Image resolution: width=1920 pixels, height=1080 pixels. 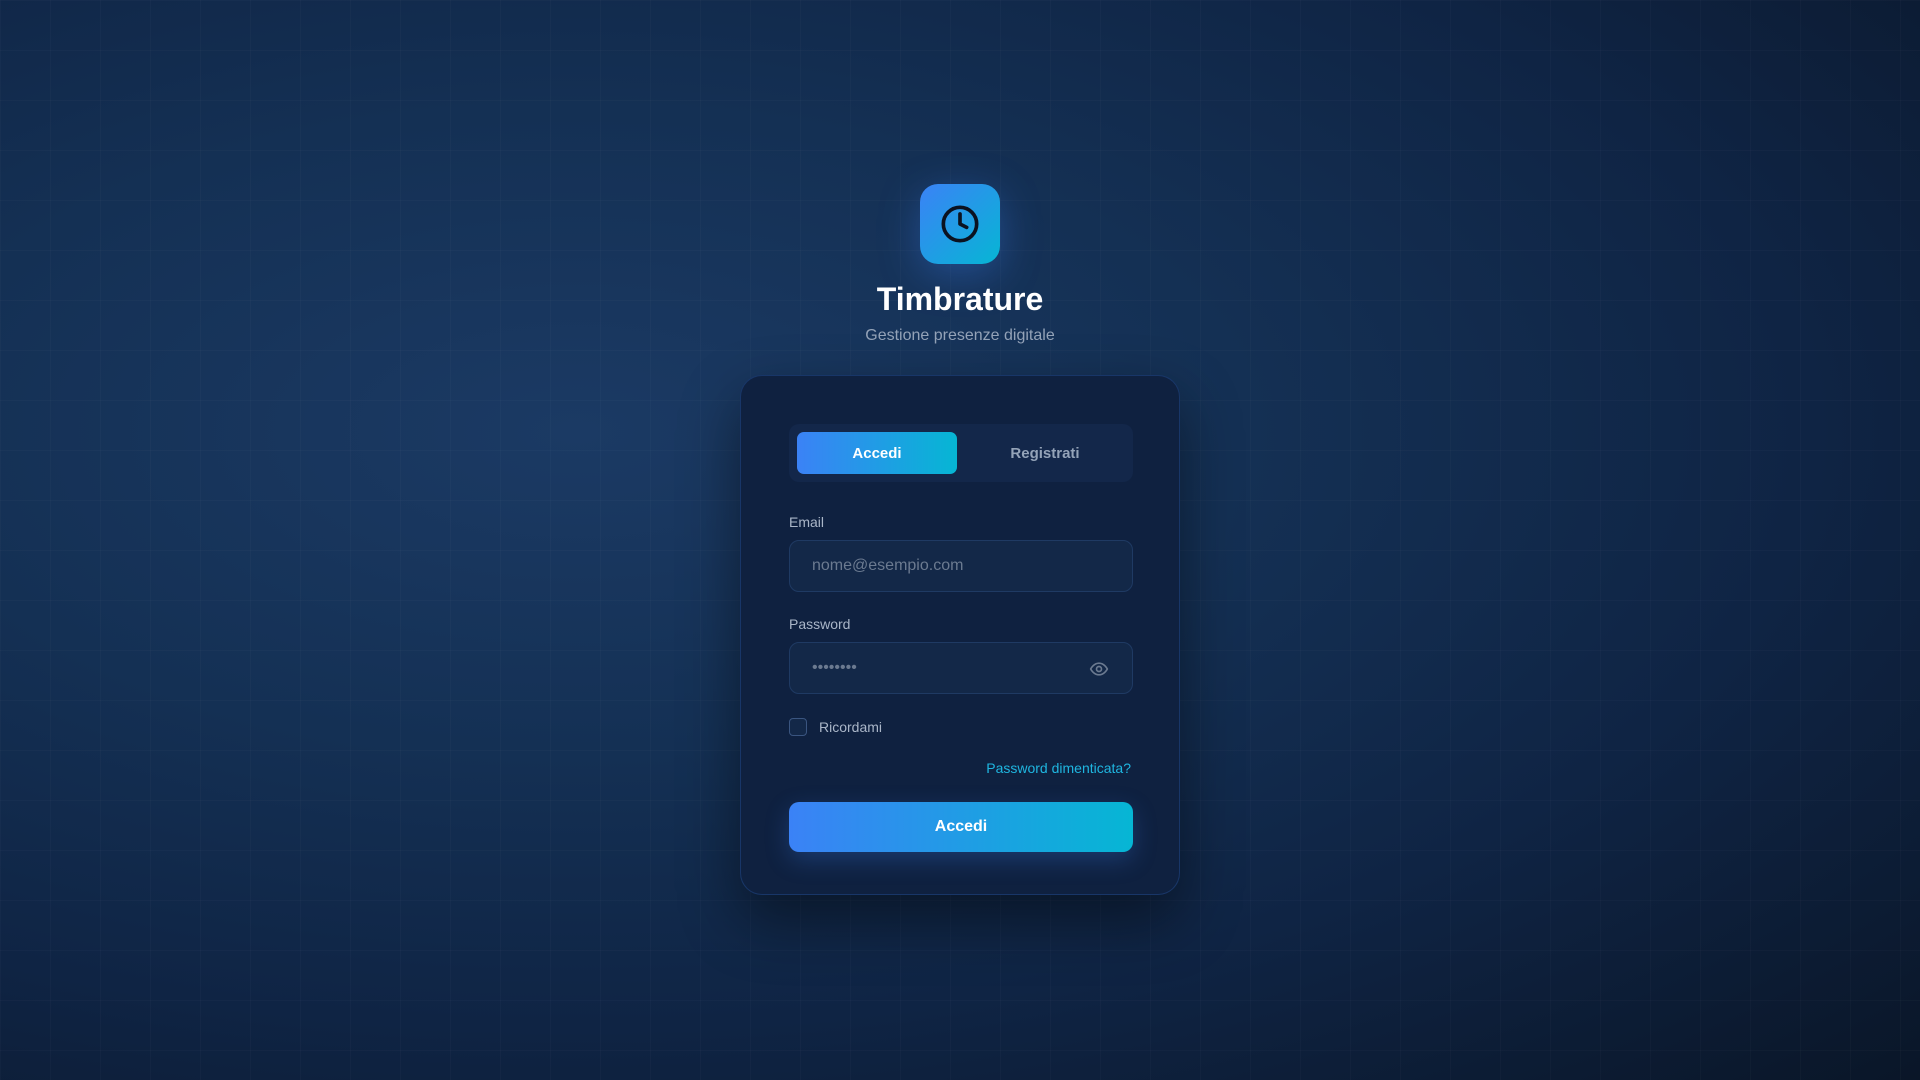 What do you see at coordinates (961, 453) in the screenshot?
I see `auth-tabs: Accedi Registrati` at bounding box center [961, 453].